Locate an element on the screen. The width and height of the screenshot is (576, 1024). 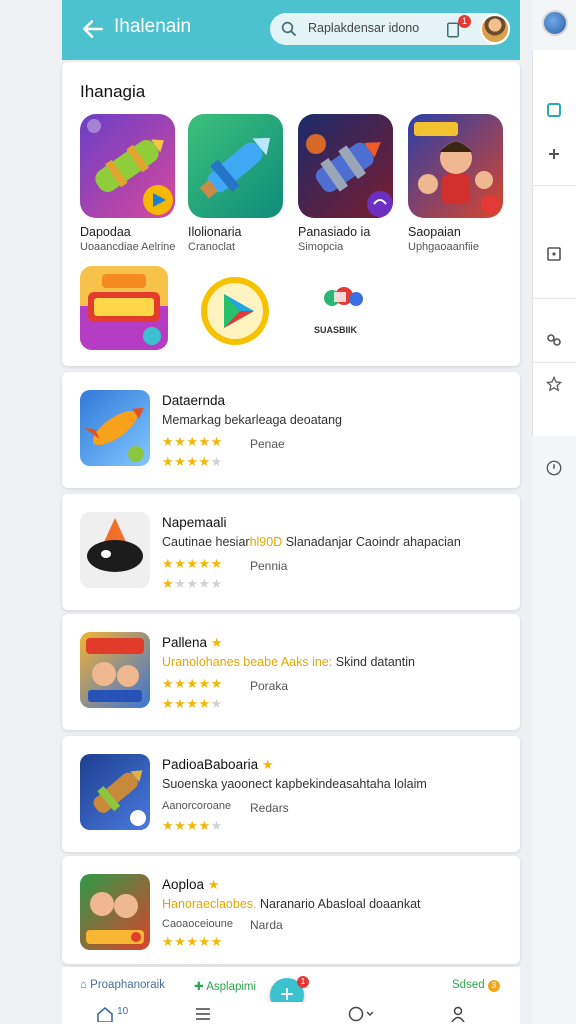
play-store-icon is located at coordinates (235, 311).